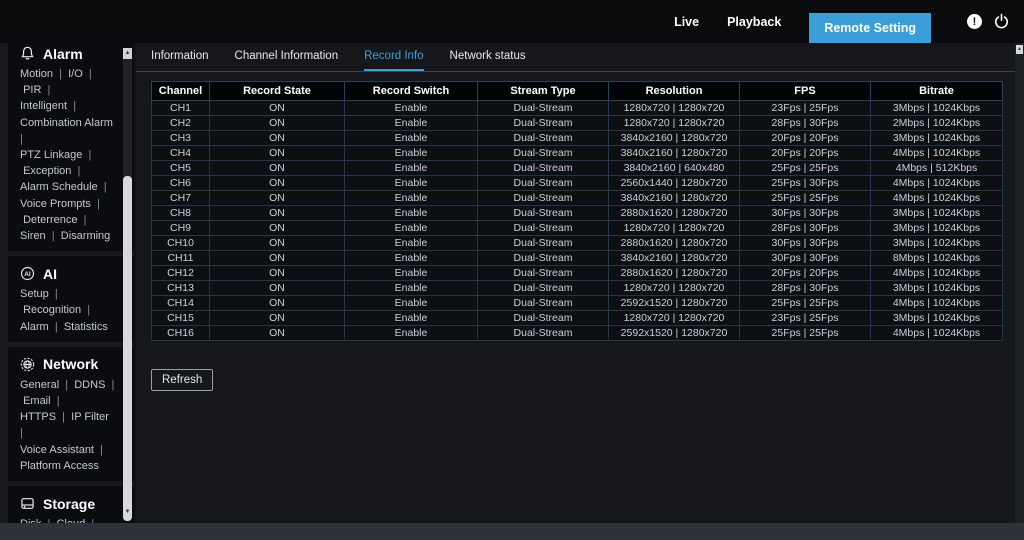 The width and height of the screenshot is (1024, 540). What do you see at coordinates (182, 380) in the screenshot?
I see `refresh-button: Refresh` at bounding box center [182, 380].